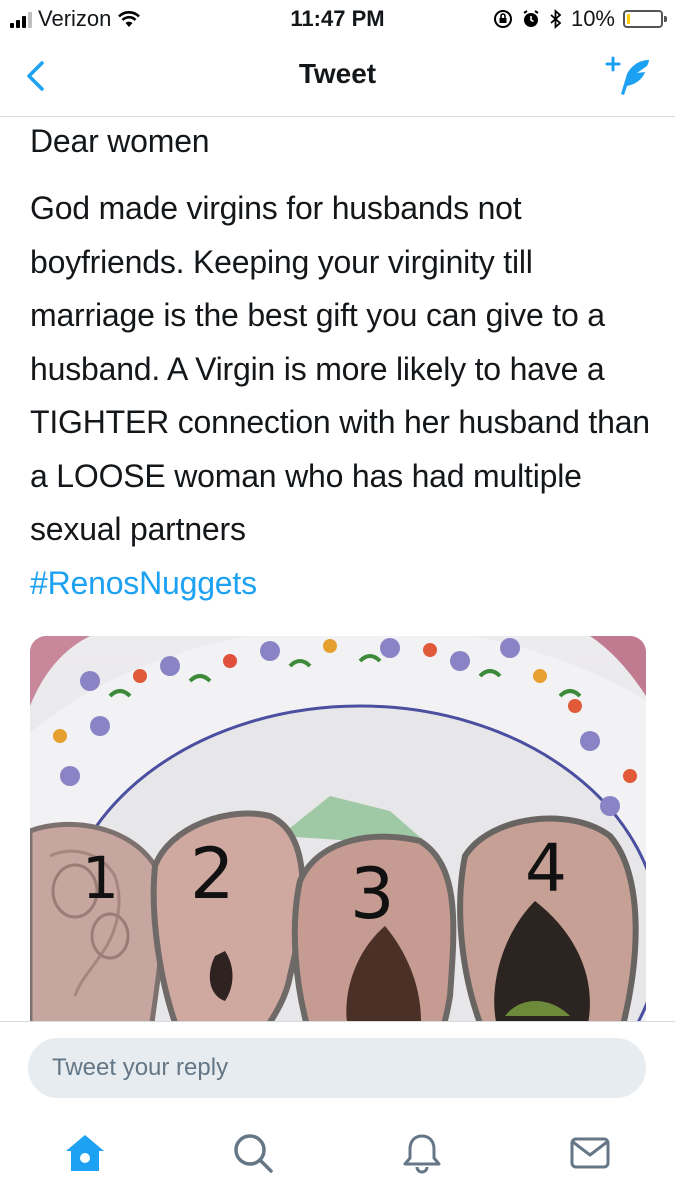 Image resolution: width=675 pixels, height=1200 pixels. Describe the element at coordinates (143, 583) in the screenshot. I see `hashtag-link: #RenosNuggets` at that location.